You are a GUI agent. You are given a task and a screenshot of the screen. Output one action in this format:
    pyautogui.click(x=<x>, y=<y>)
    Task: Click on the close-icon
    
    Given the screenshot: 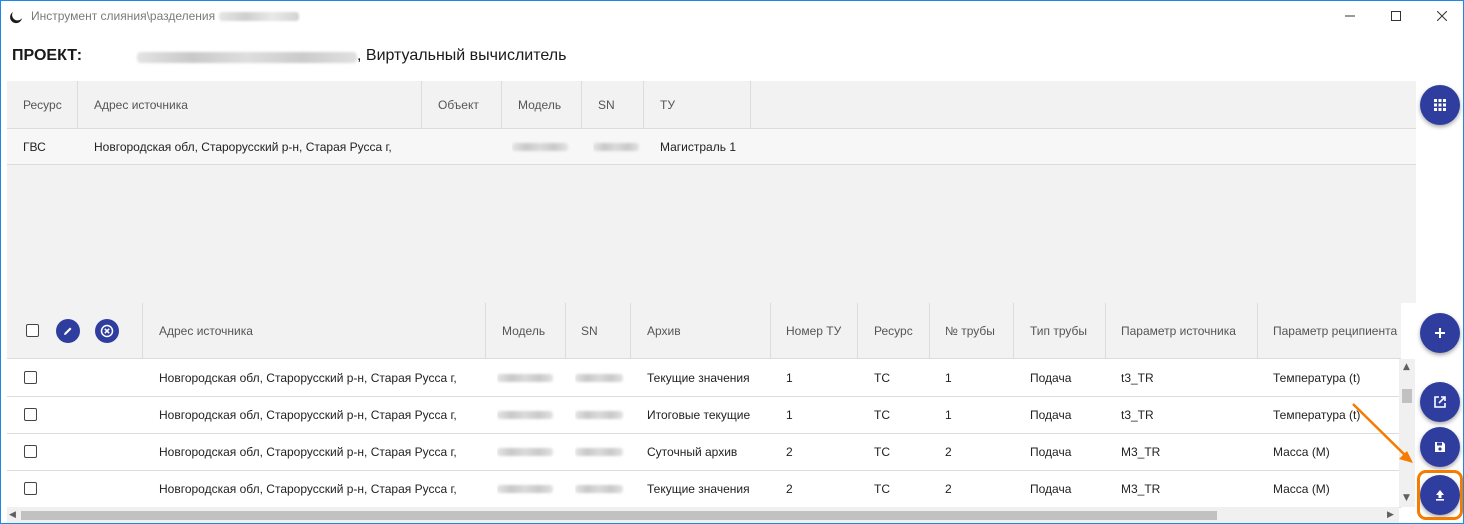 What is the action you would take?
    pyautogui.click(x=1442, y=16)
    